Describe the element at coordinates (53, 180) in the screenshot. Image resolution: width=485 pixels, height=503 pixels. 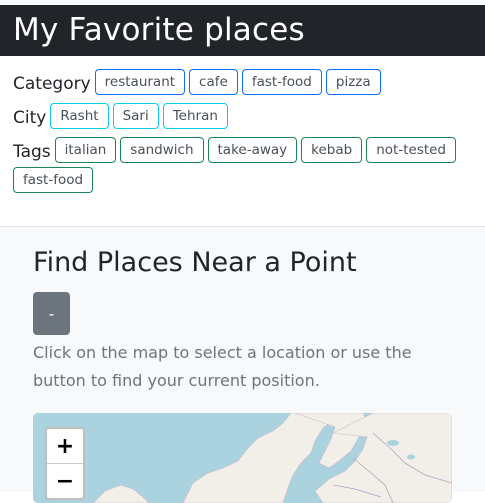
I see `tag-fast-food: fast-food` at that location.